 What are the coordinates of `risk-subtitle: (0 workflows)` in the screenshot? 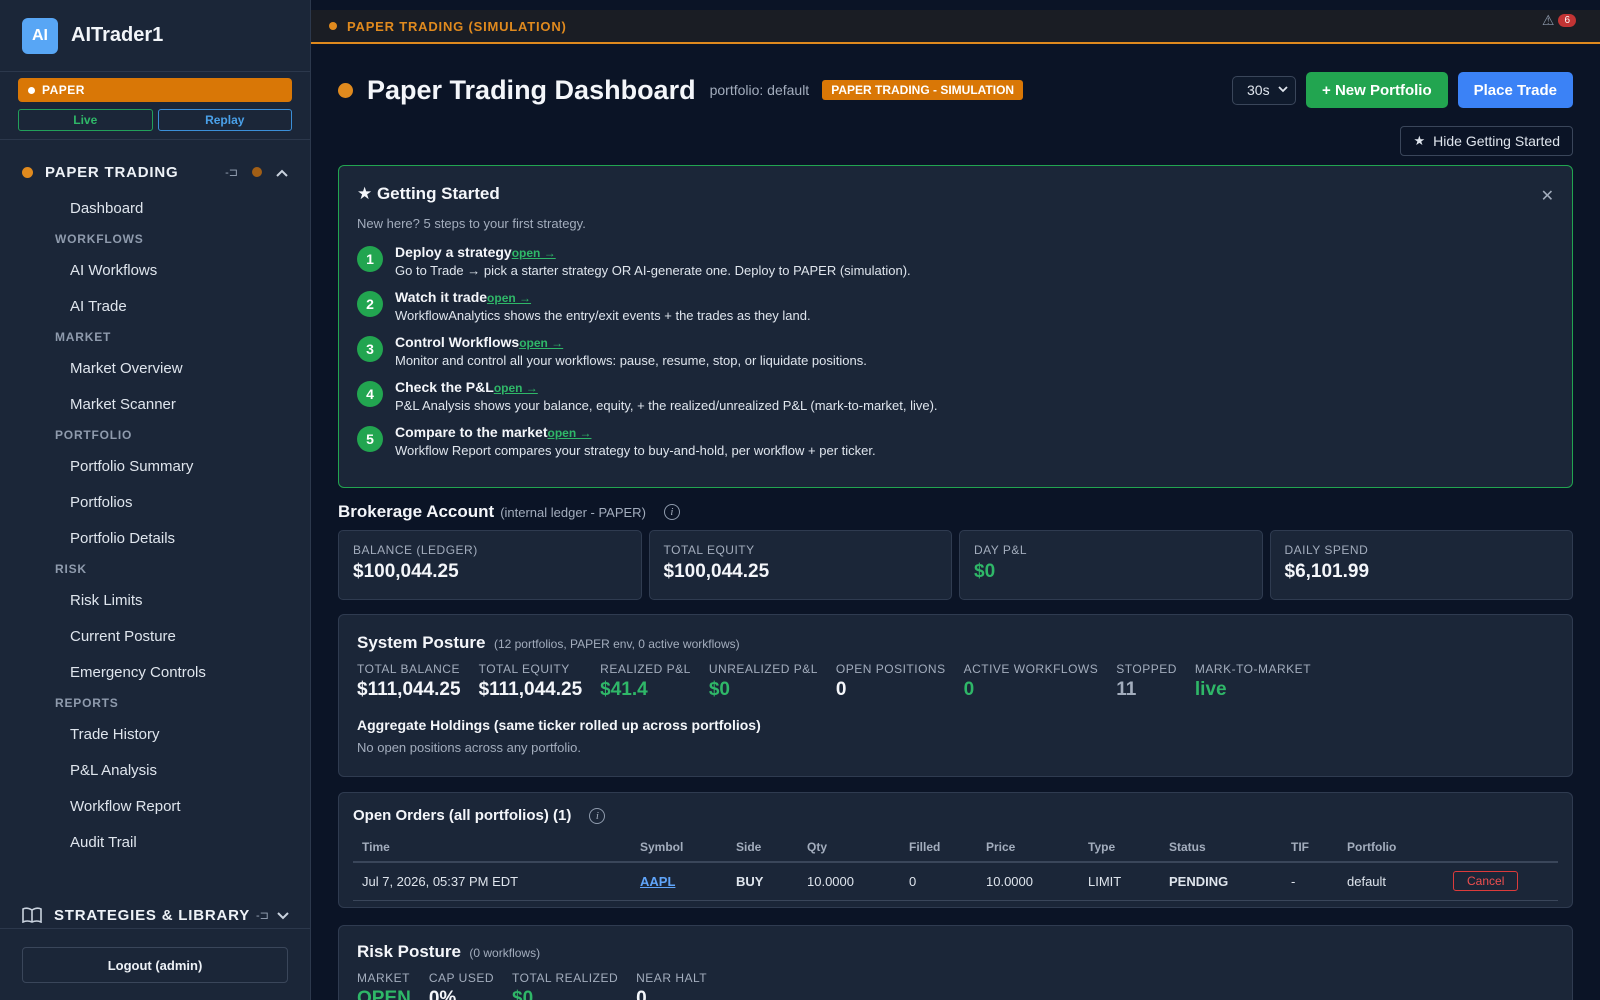 It's located at (505, 953).